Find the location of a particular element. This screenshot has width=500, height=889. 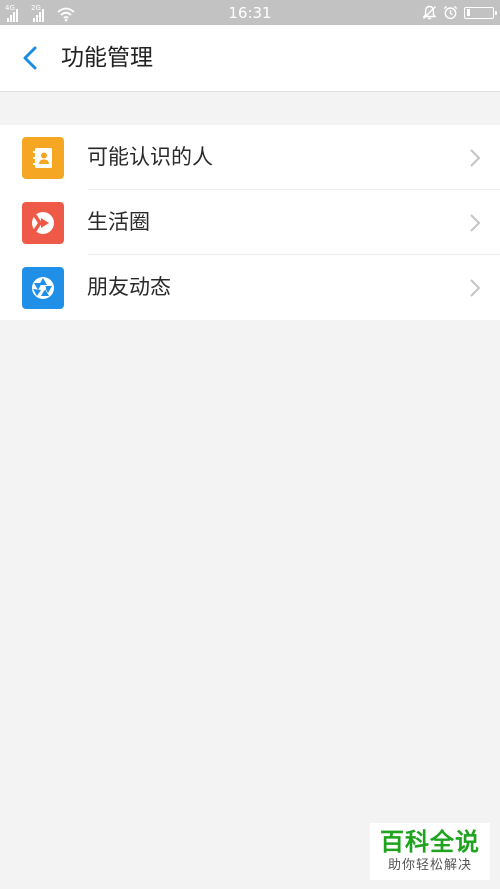

watermark-subtitle: 助你轻松解决 is located at coordinates (429, 865).